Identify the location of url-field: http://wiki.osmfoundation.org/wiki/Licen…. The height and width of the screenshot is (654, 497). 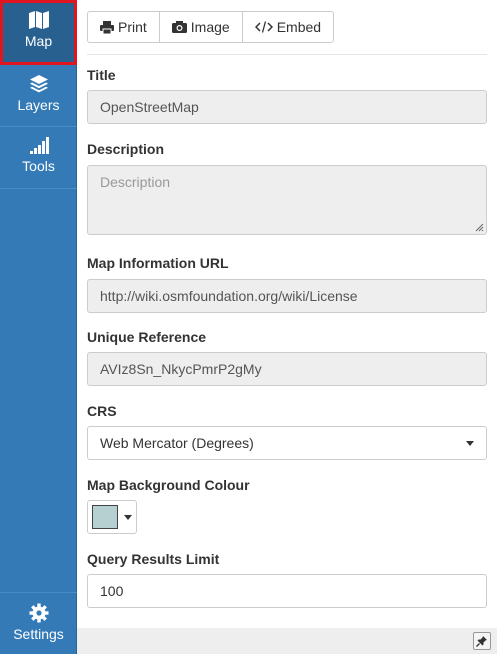
(287, 296).